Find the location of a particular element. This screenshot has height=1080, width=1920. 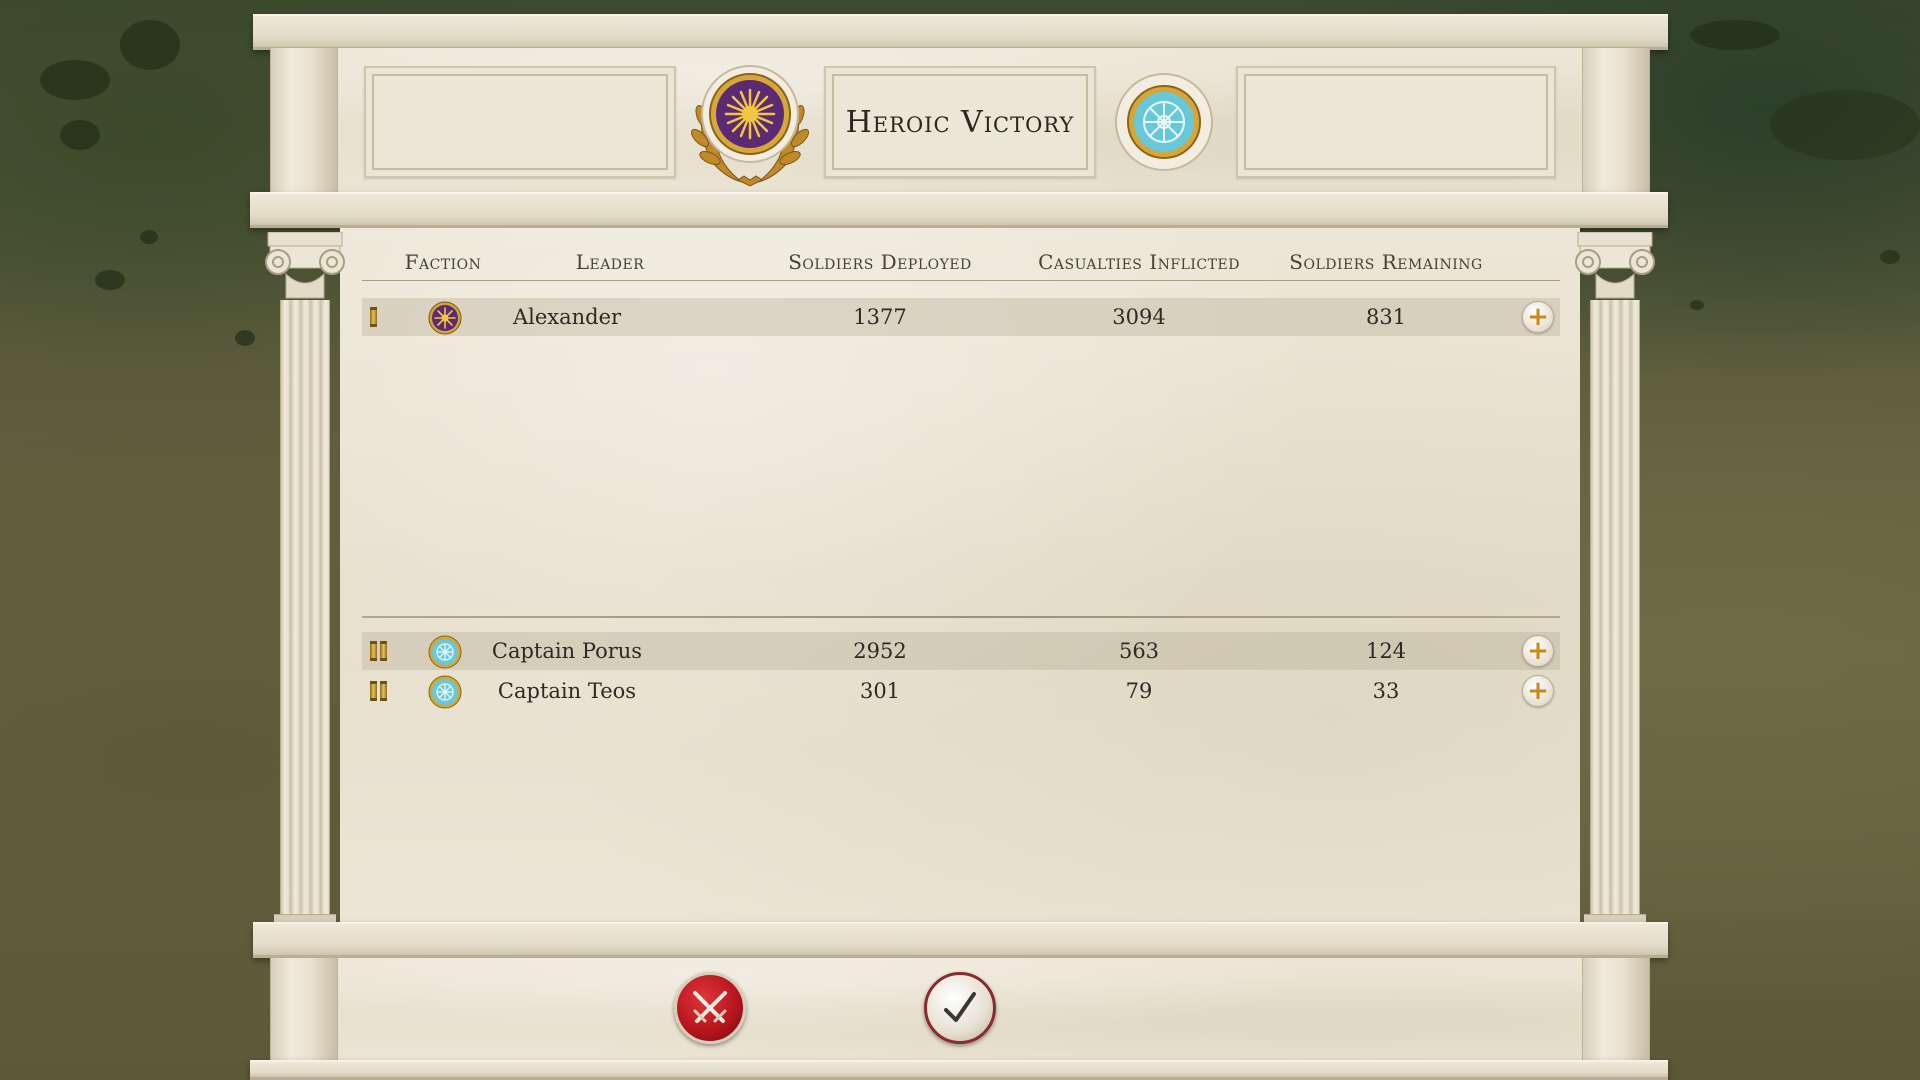

casualties-inflicted-value: 79 is located at coordinates (1139, 691).